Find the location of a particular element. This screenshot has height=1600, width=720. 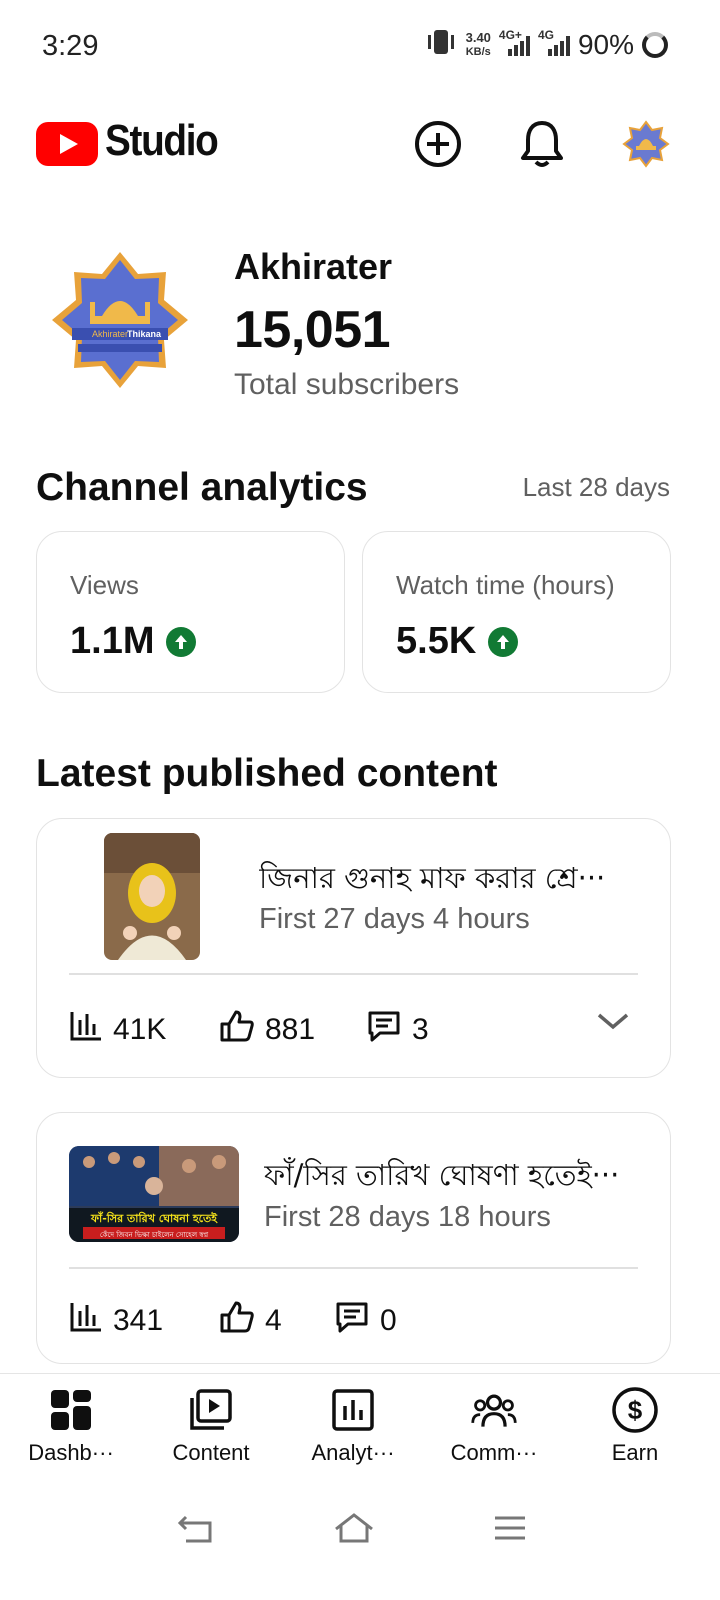

likes-count: 881 is located at coordinates (290, 1029).